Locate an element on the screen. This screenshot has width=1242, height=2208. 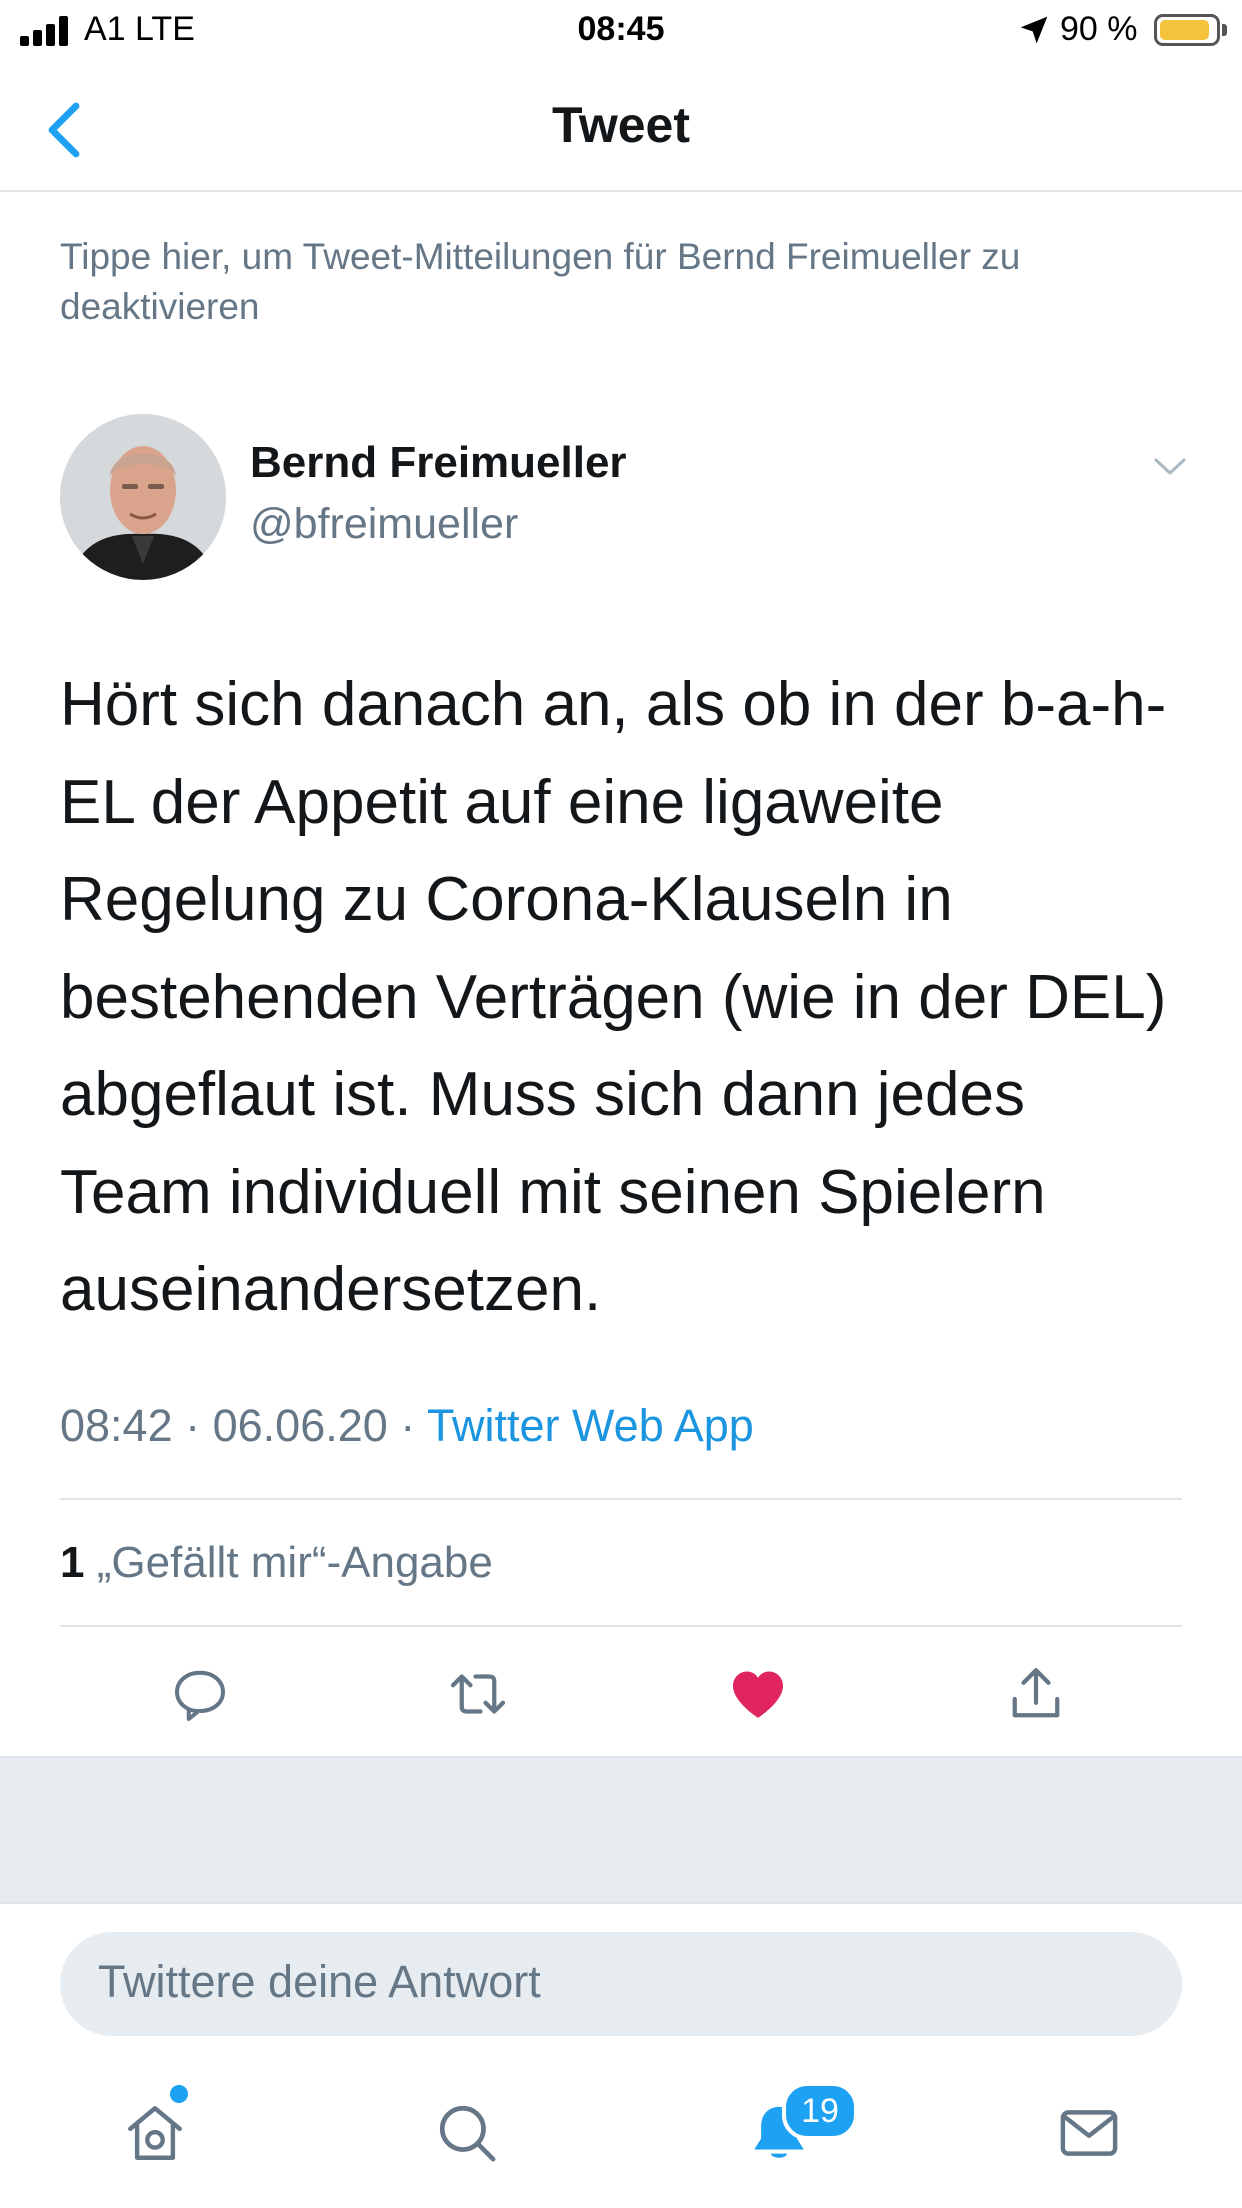
avatar-photo-icon is located at coordinates (143, 497).